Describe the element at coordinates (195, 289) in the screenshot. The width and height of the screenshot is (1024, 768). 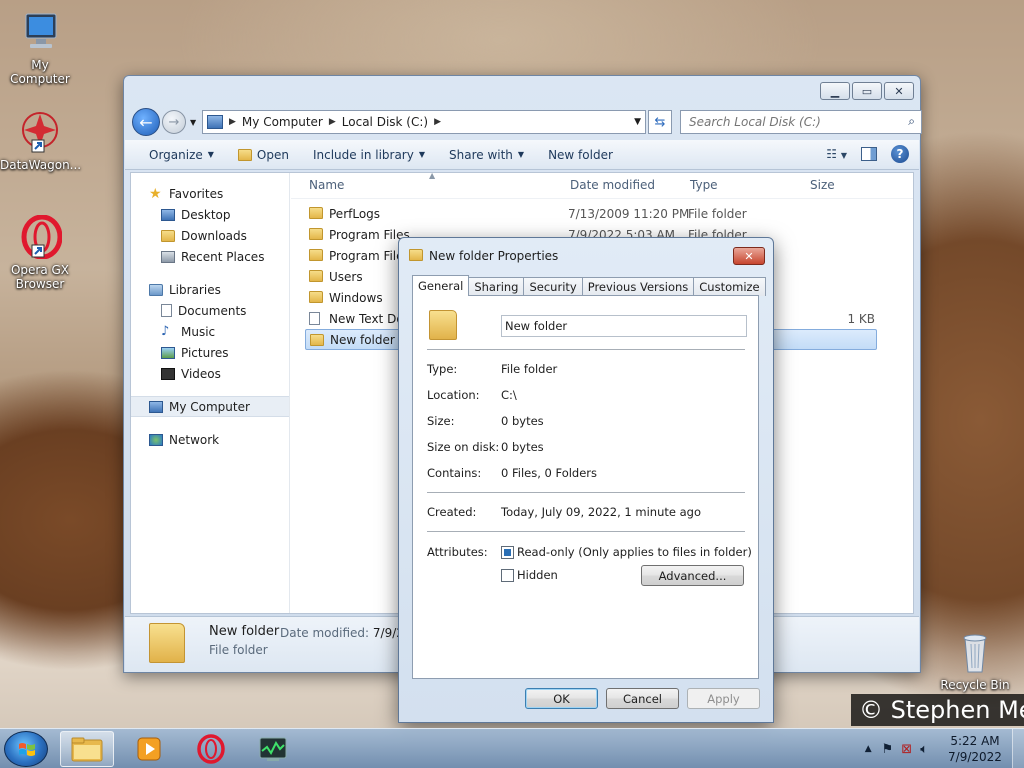
I see `nav-libraries-label: Libraries` at that location.